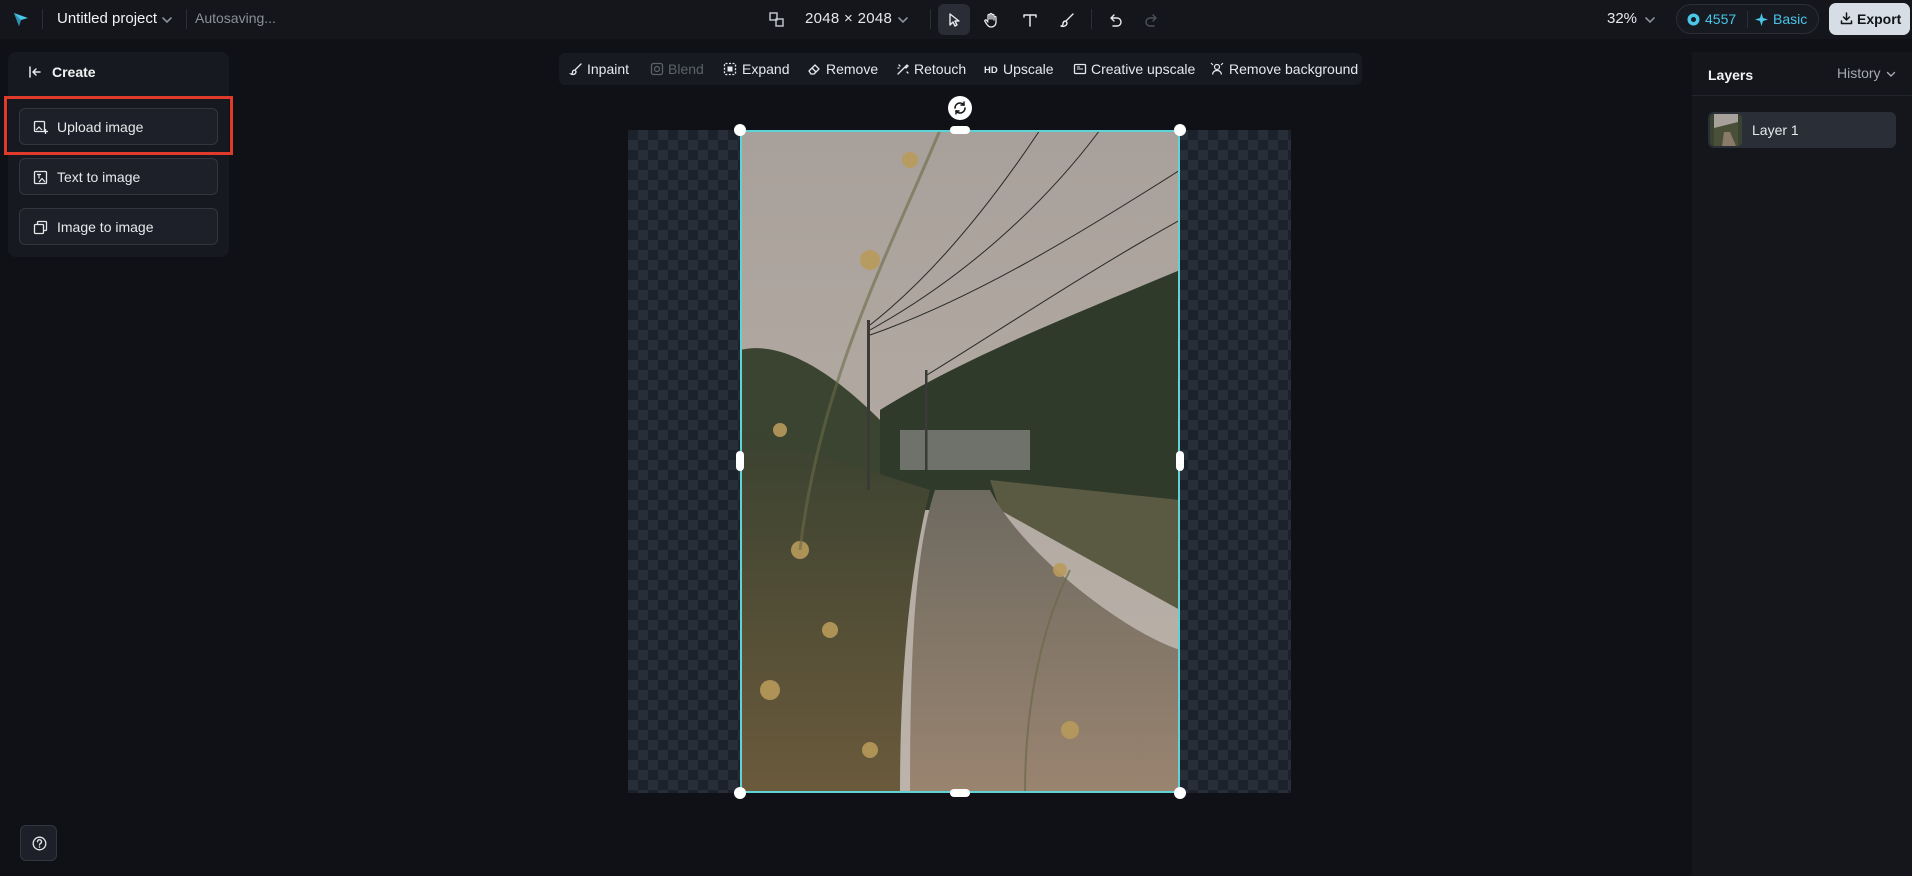 The image size is (1912, 876). I want to click on brush-icon, so click(1067, 19).